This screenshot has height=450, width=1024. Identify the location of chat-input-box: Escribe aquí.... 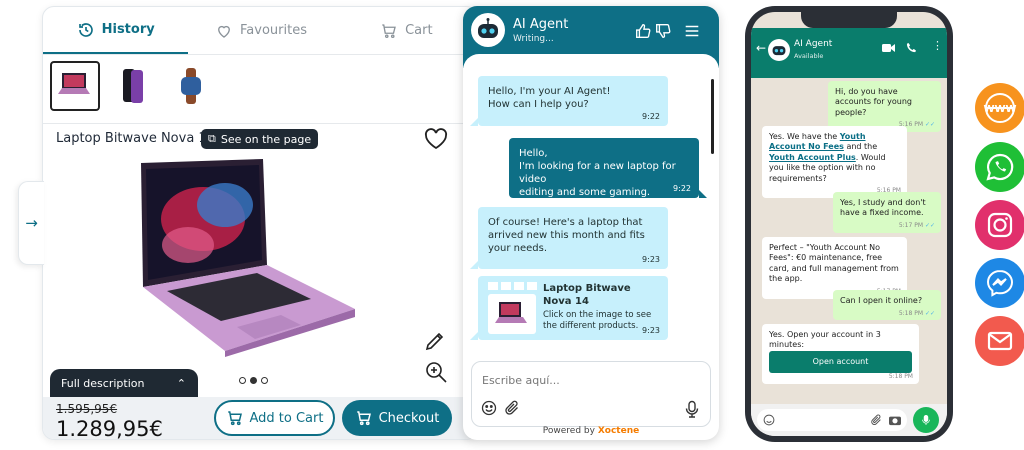
(591, 394).